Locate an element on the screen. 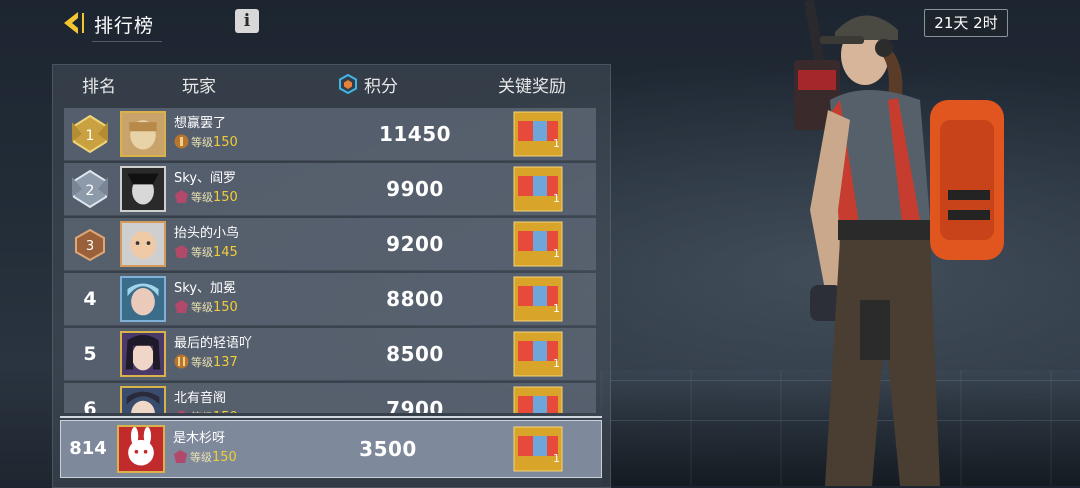  silver-rank-badge-icon: 2 is located at coordinates (90, 189).